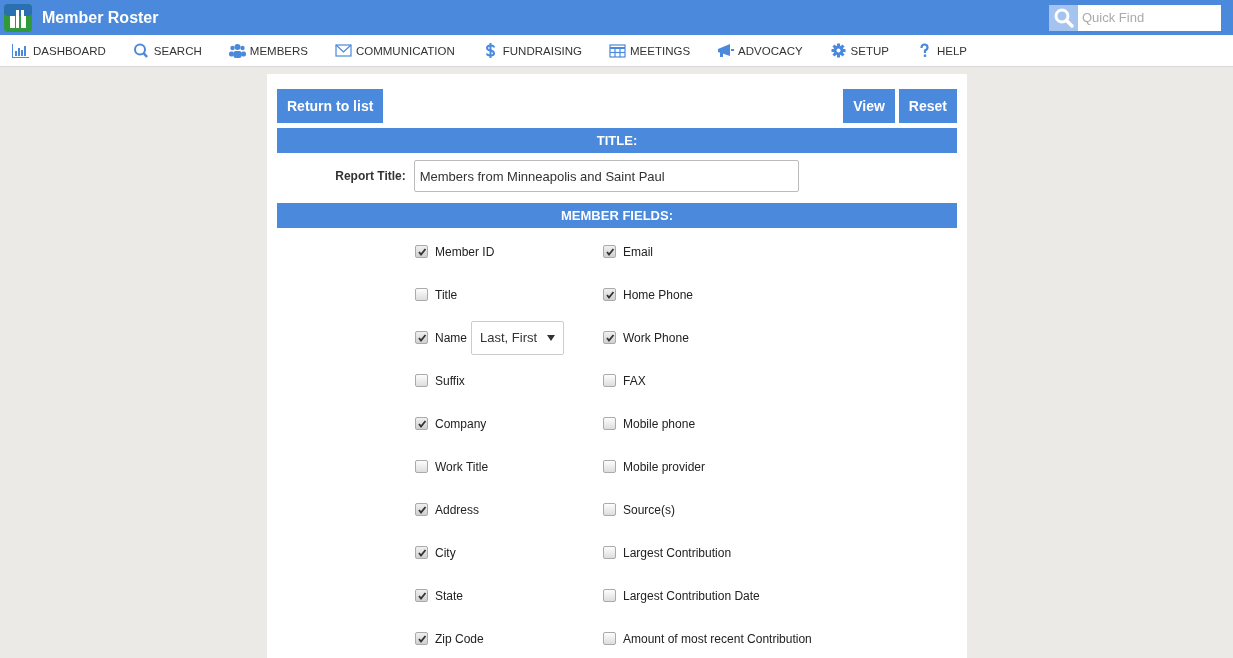 The width and height of the screenshot is (1233, 658). I want to click on field-label: City, so click(445, 552).